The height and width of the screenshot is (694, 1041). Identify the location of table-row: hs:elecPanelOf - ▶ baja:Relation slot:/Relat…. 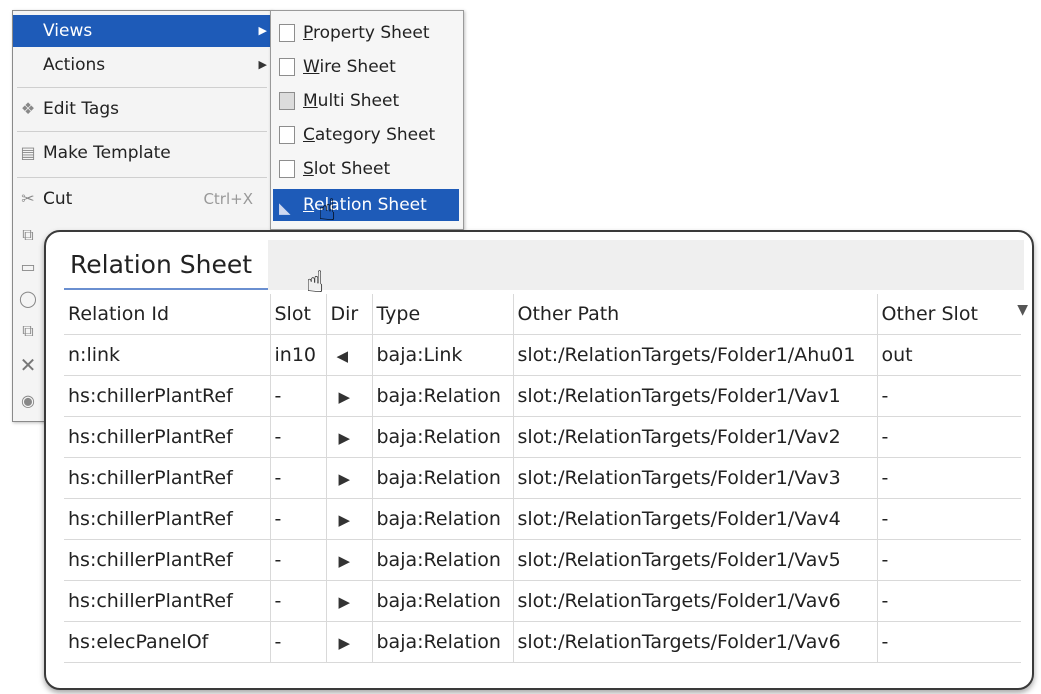
(542, 642).